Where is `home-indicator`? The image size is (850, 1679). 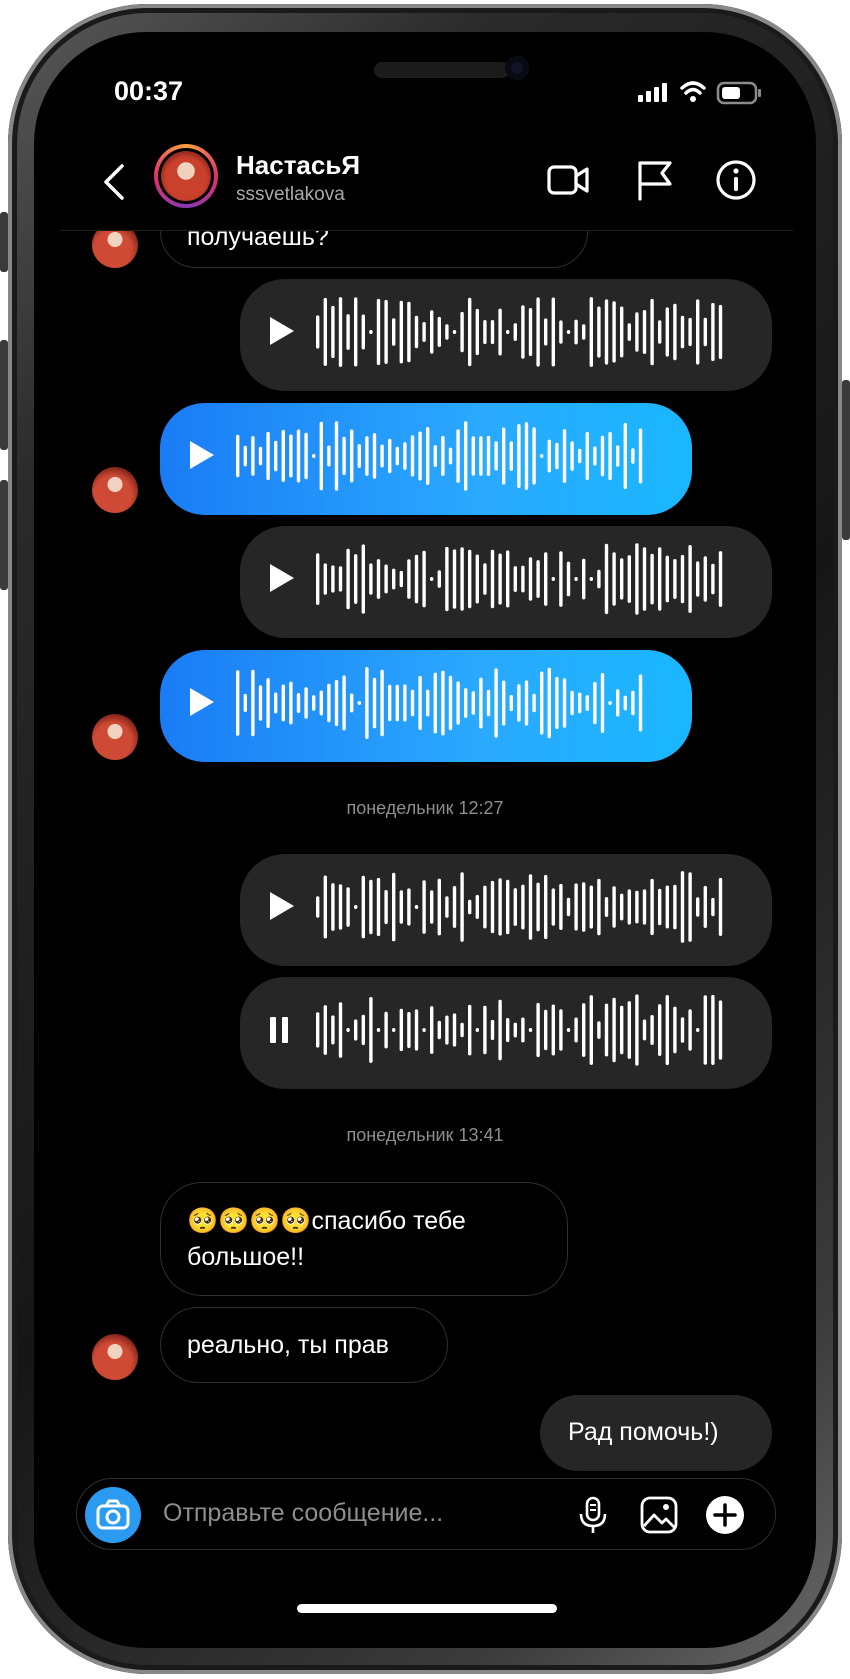 home-indicator is located at coordinates (427, 1608).